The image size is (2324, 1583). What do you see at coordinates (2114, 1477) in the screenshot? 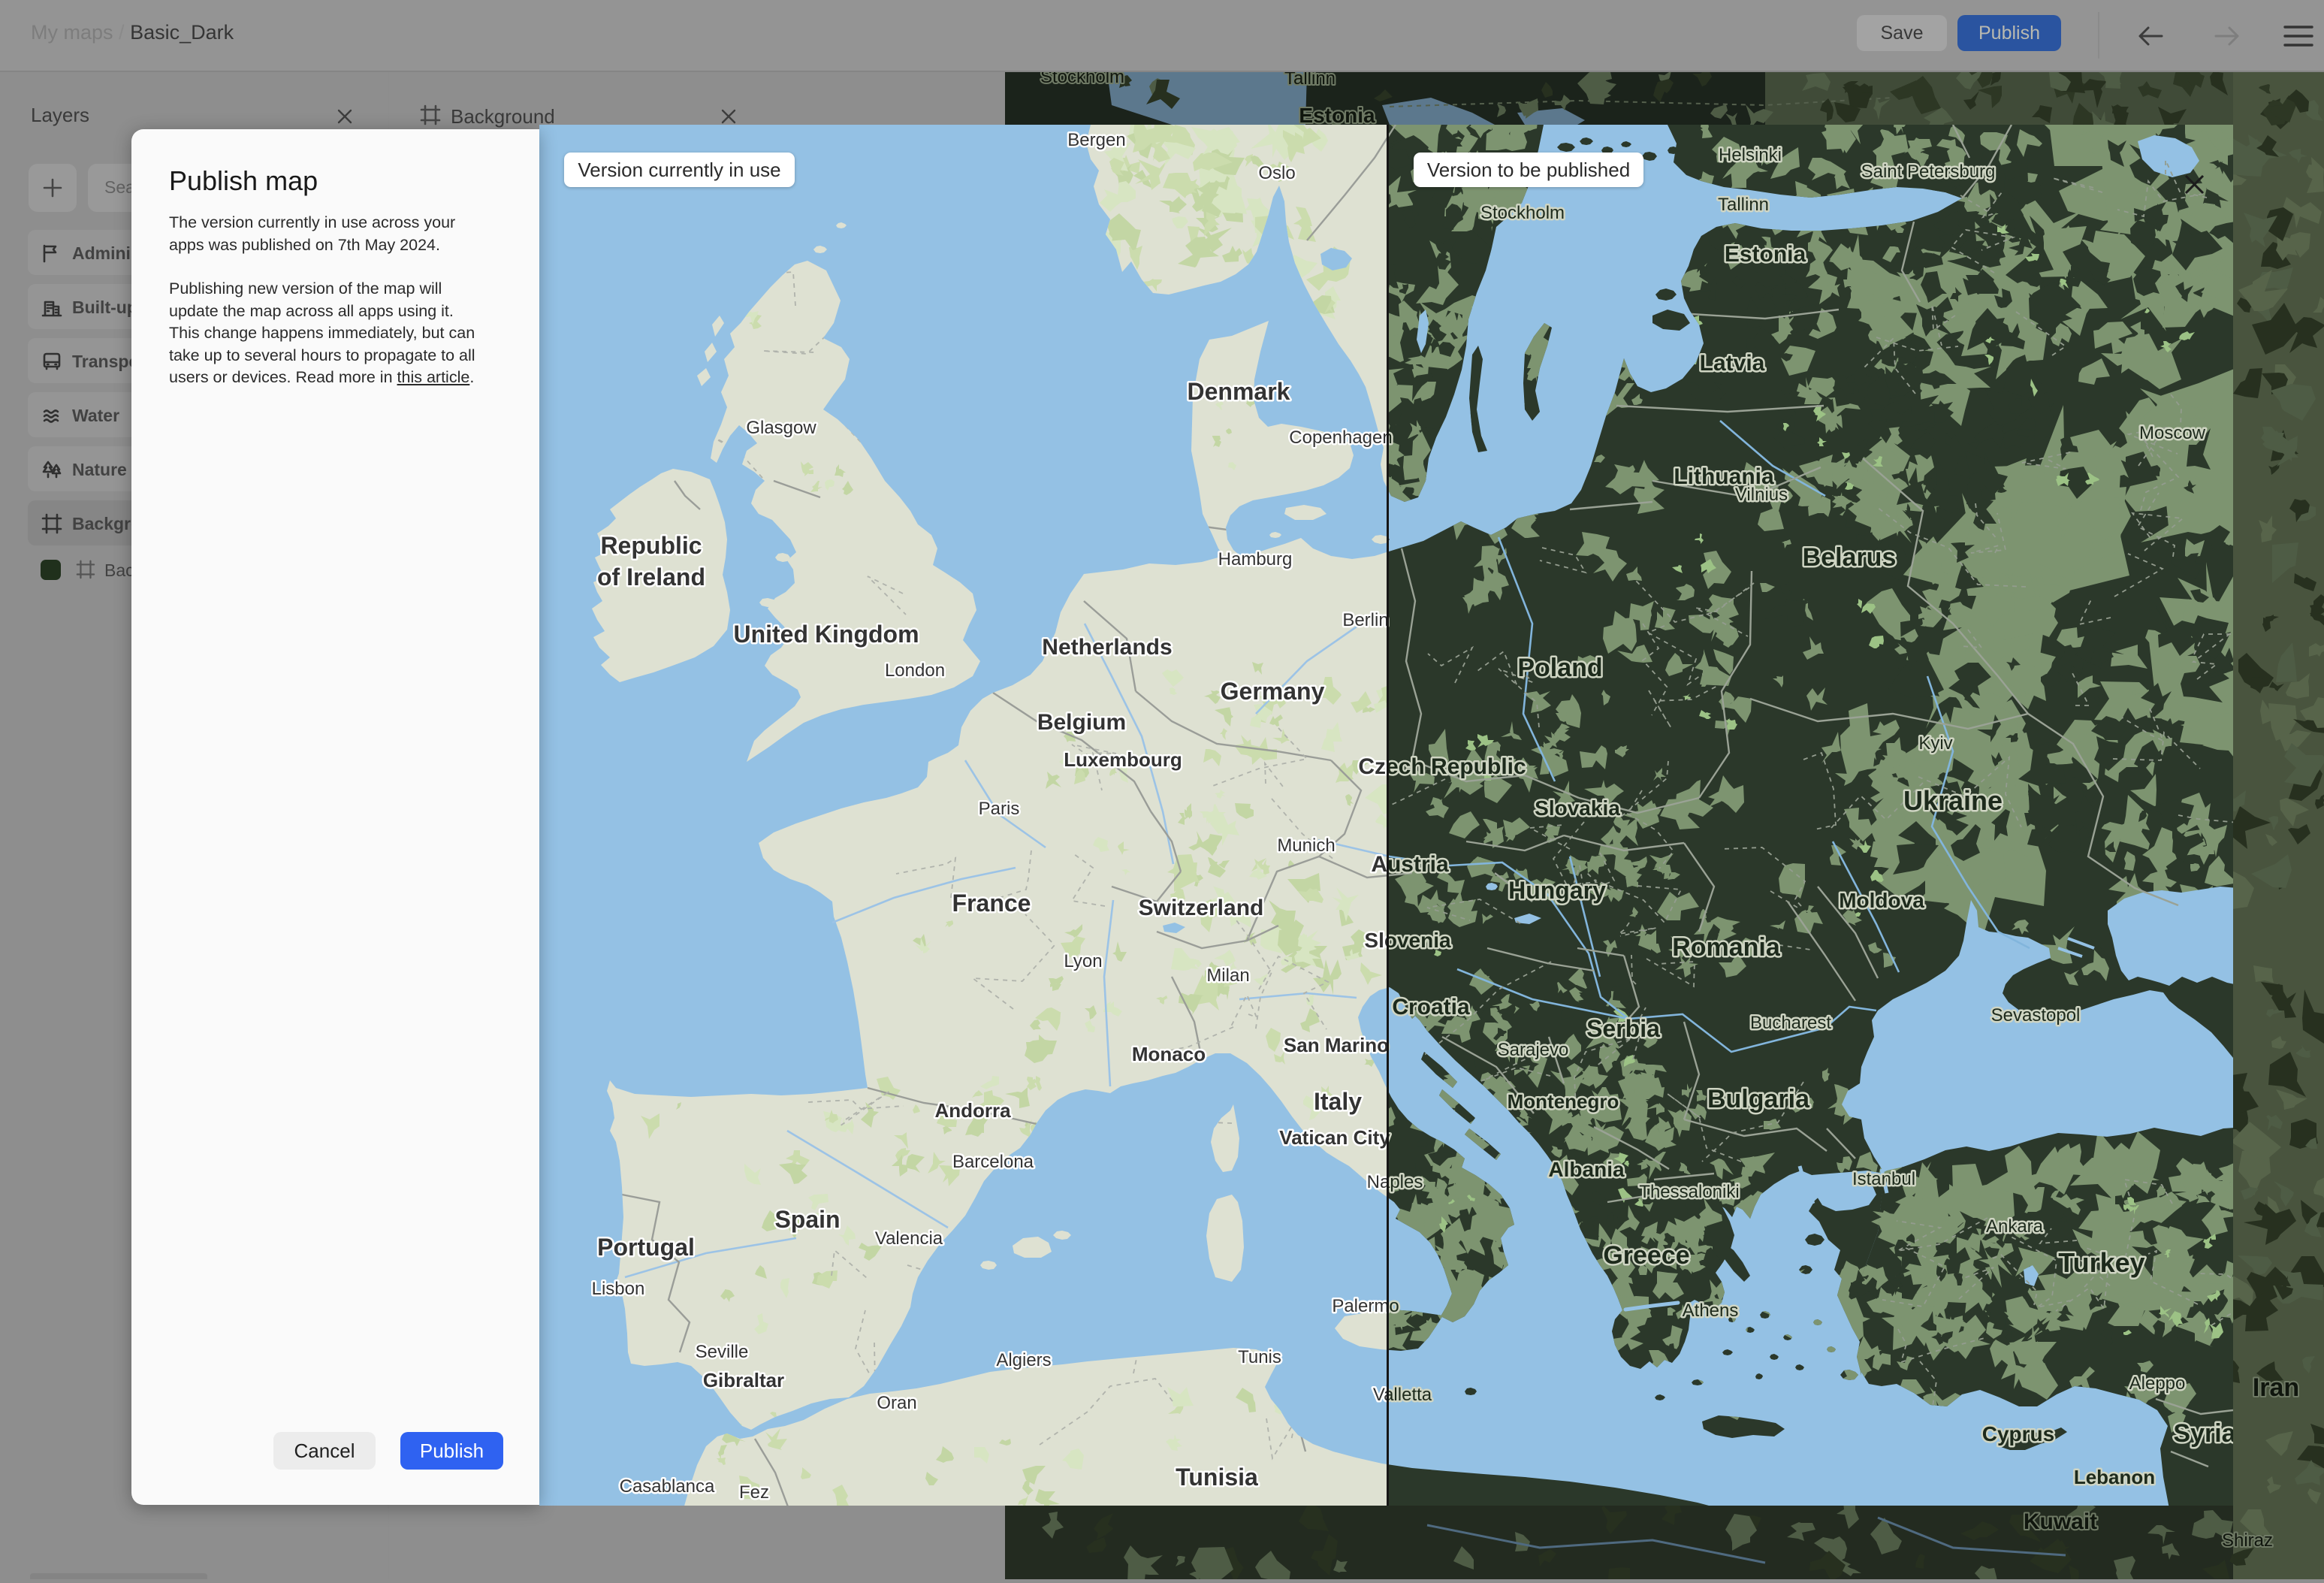
I see `svg-text: Lebanon` at bounding box center [2114, 1477].